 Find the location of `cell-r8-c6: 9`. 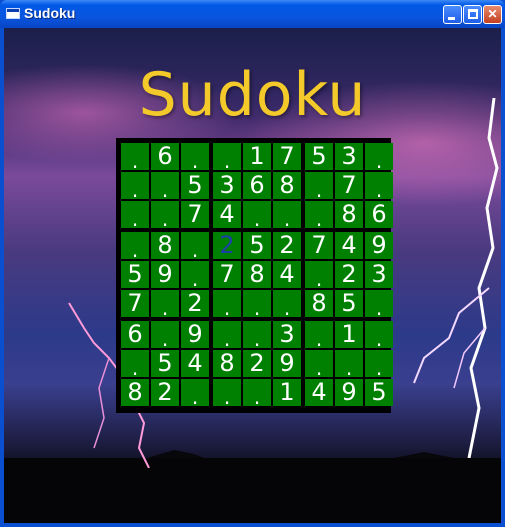

cell-r8-c6: 9 is located at coordinates (287, 363).